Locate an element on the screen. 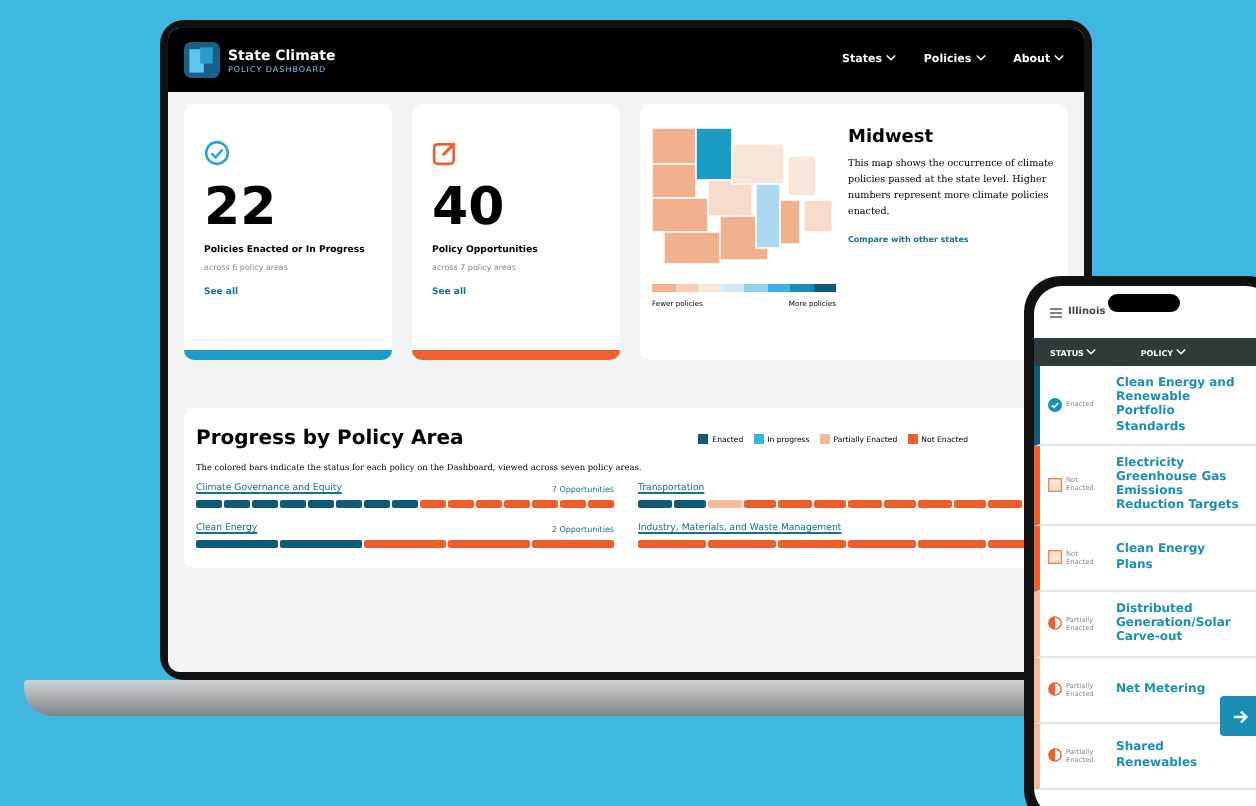 The height and width of the screenshot is (806, 1256). logo-icon is located at coordinates (202, 60).